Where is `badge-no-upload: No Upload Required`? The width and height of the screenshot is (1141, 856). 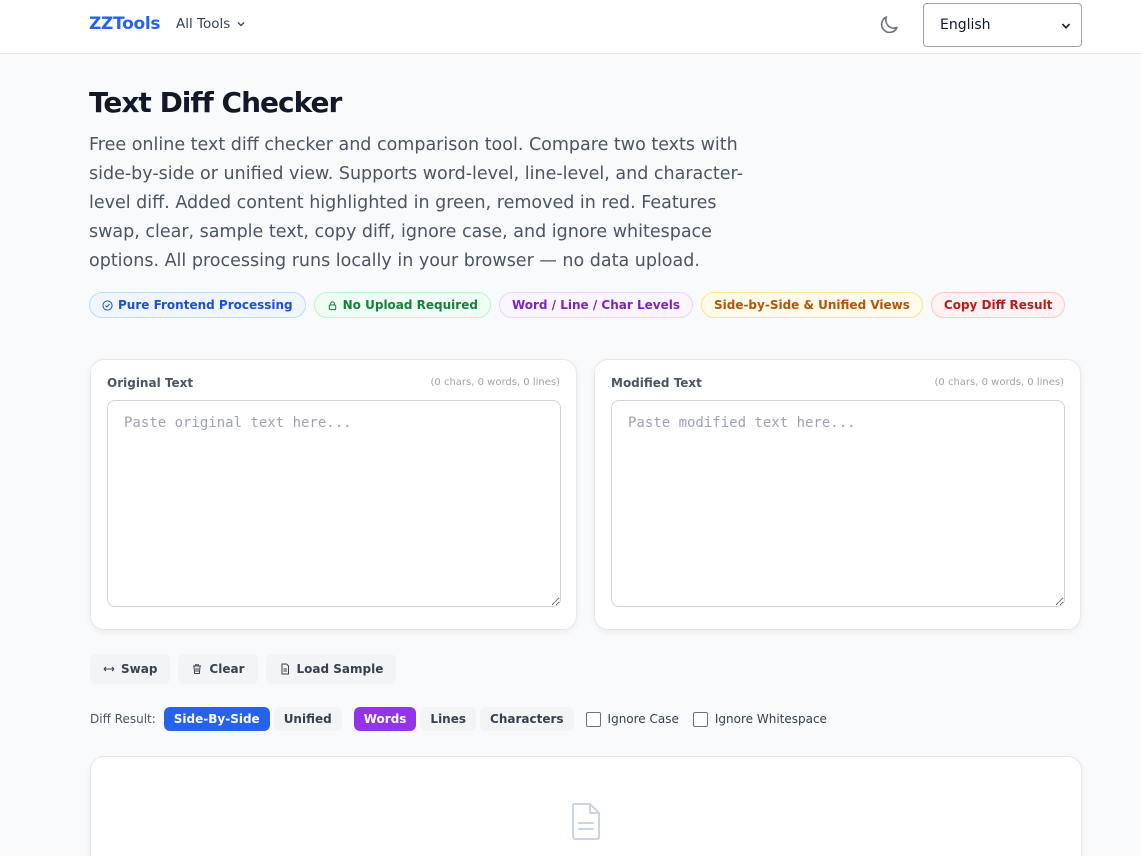
badge-no-upload: No Upload Required is located at coordinates (402, 305).